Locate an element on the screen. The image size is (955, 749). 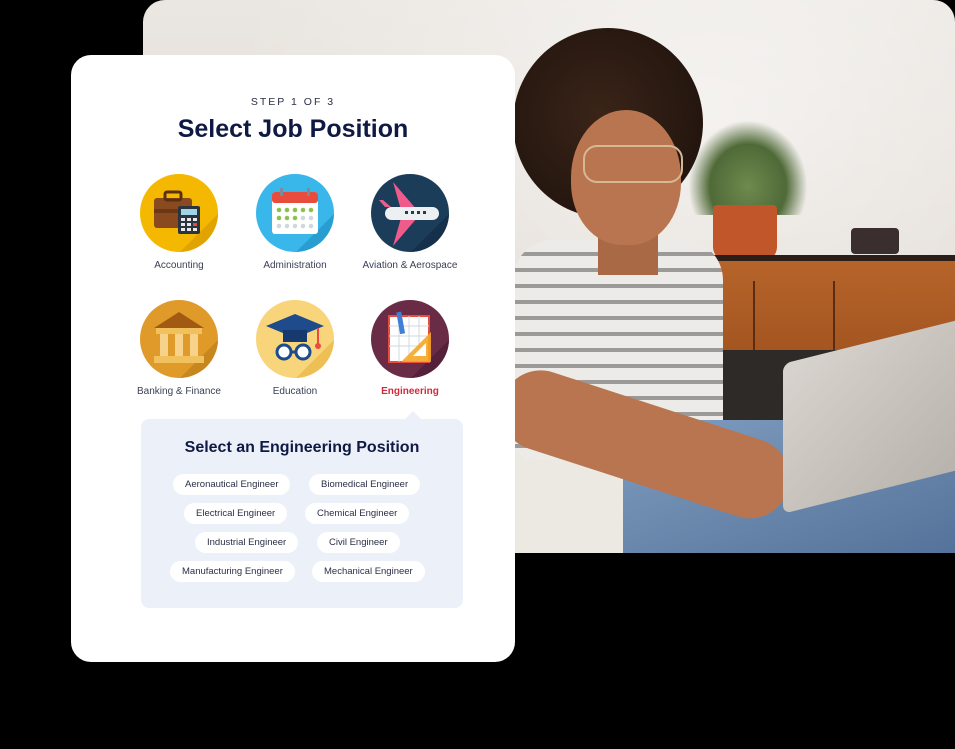
option-banking: Banking & Finance is located at coordinates (179, 348).